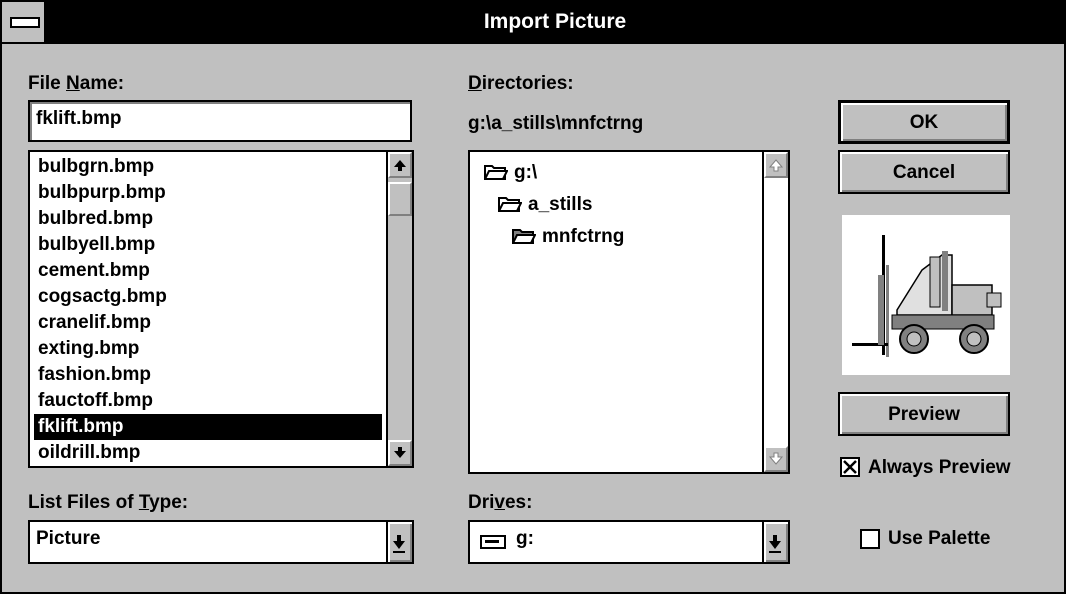 The width and height of the screenshot is (1066, 594). I want to click on scroll-up-button, so click(400, 165).